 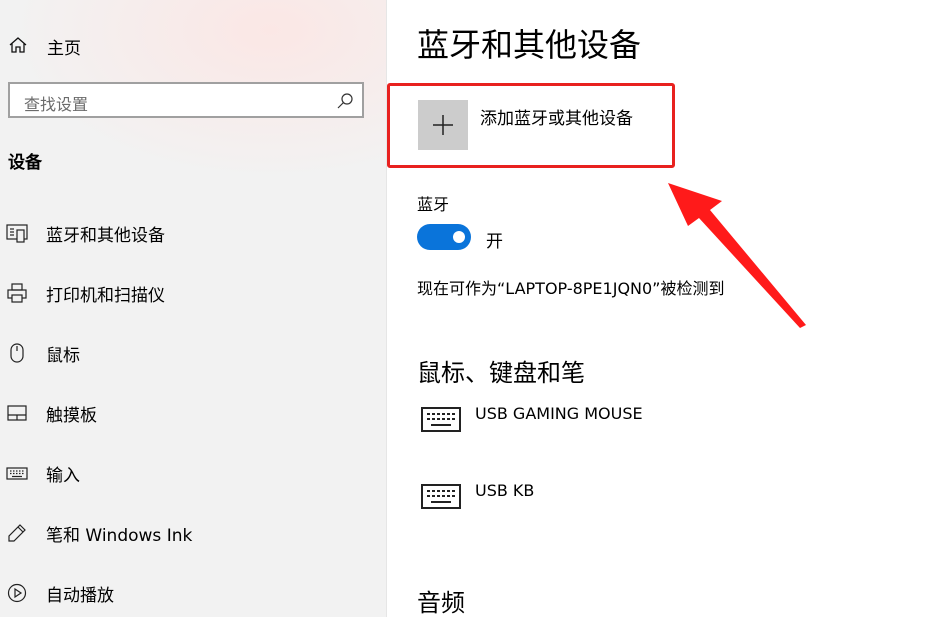 What do you see at coordinates (433, 204) in the screenshot?
I see `bluetooth-label: 蓝牙` at bounding box center [433, 204].